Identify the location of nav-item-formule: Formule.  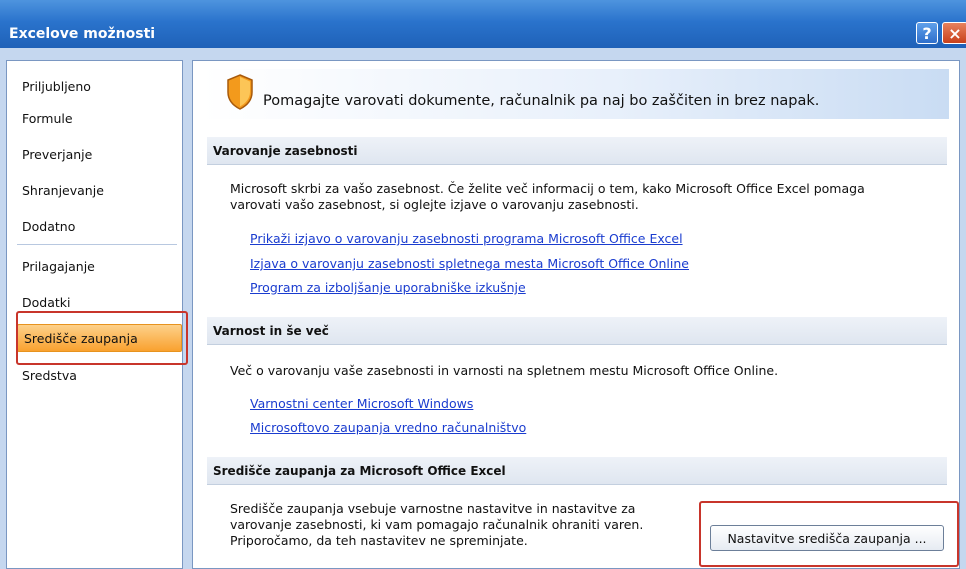
(94, 118).